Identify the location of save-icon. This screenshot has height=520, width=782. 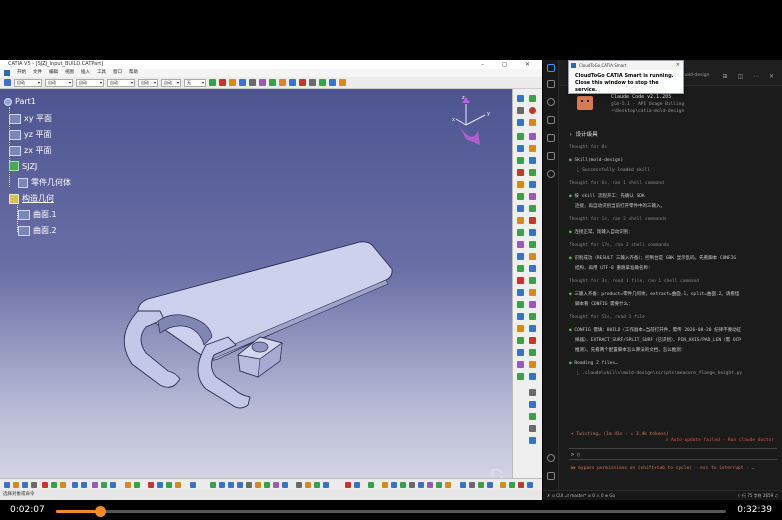
(25, 485).